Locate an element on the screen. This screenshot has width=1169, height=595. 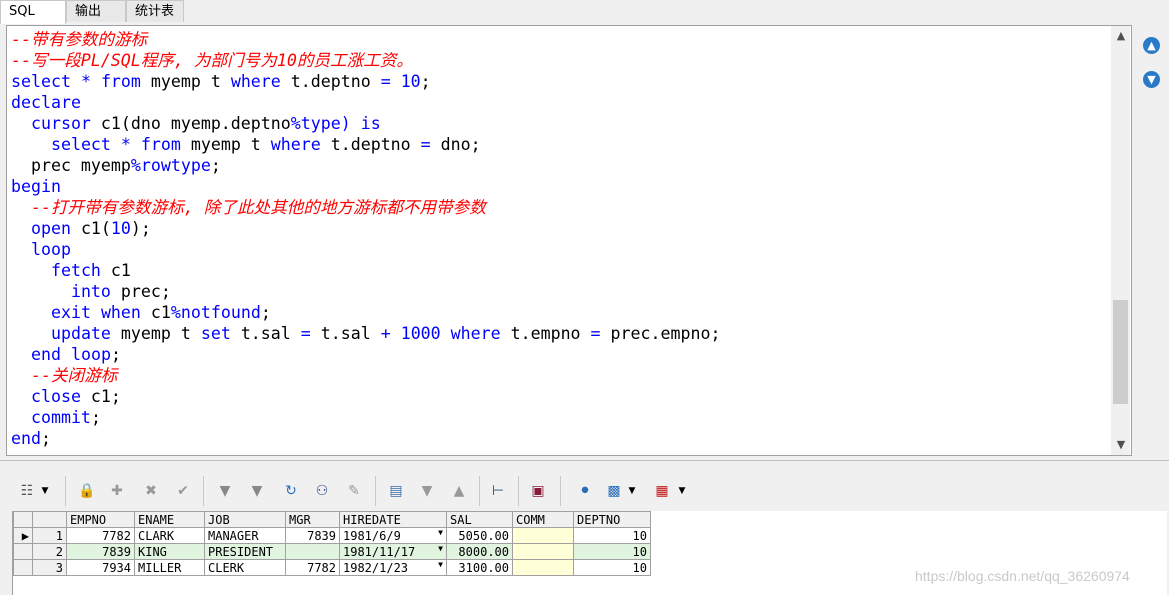
code-line: end loop; is located at coordinates (66, 354).